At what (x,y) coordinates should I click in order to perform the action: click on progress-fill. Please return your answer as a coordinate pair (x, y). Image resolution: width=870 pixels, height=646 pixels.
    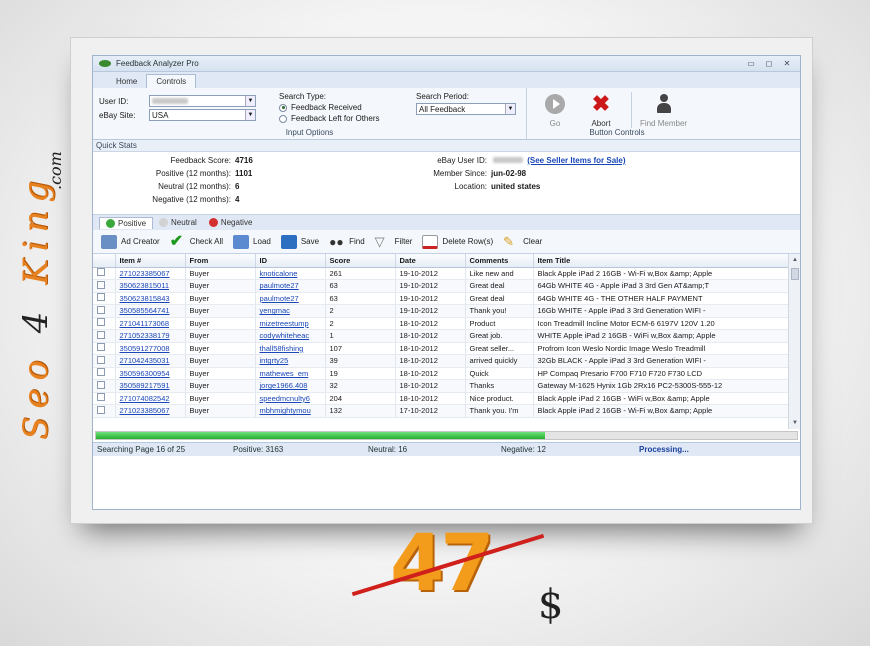
    Looking at the image, I should click on (320, 435).